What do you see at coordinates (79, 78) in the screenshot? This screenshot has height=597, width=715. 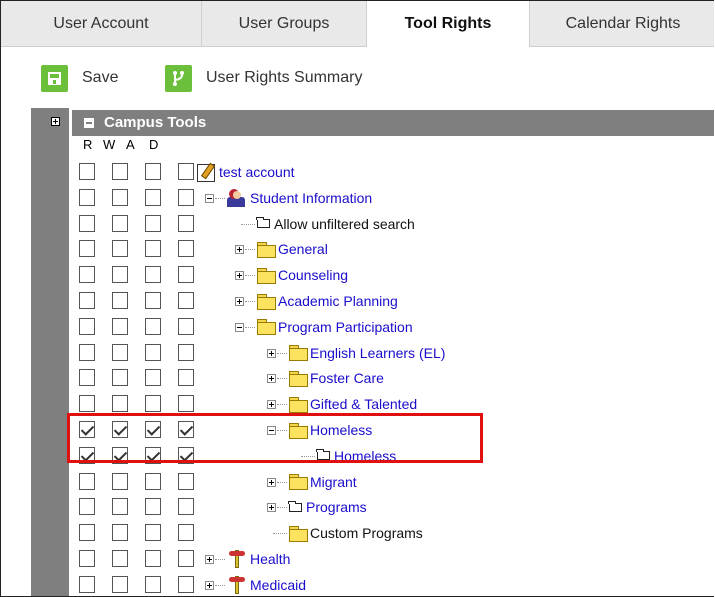 I see `save-button: Save` at bounding box center [79, 78].